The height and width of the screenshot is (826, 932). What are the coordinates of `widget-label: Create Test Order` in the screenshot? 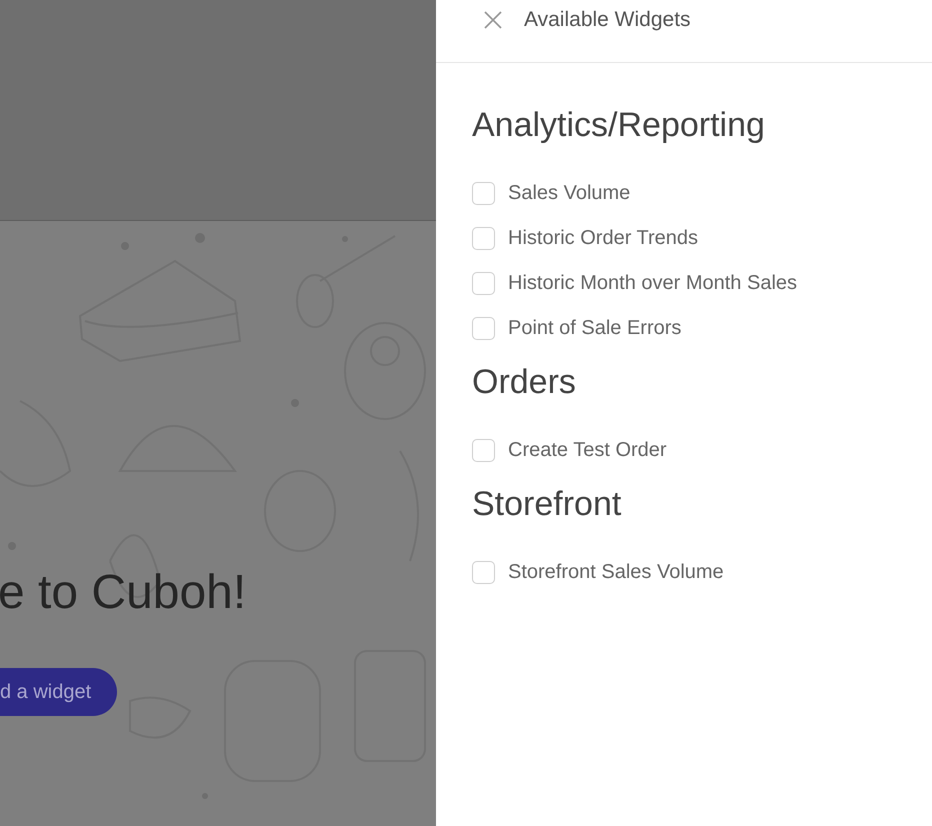 It's located at (587, 450).